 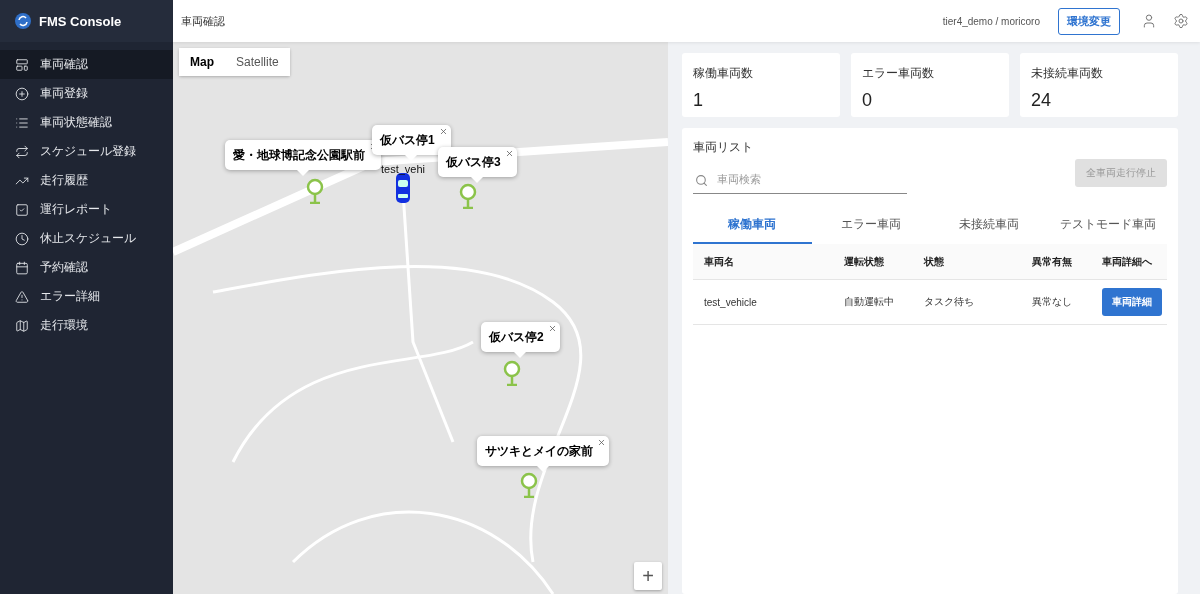 I want to click on account-name: tier4_demo / moricoro, so click(x=991, y=21).